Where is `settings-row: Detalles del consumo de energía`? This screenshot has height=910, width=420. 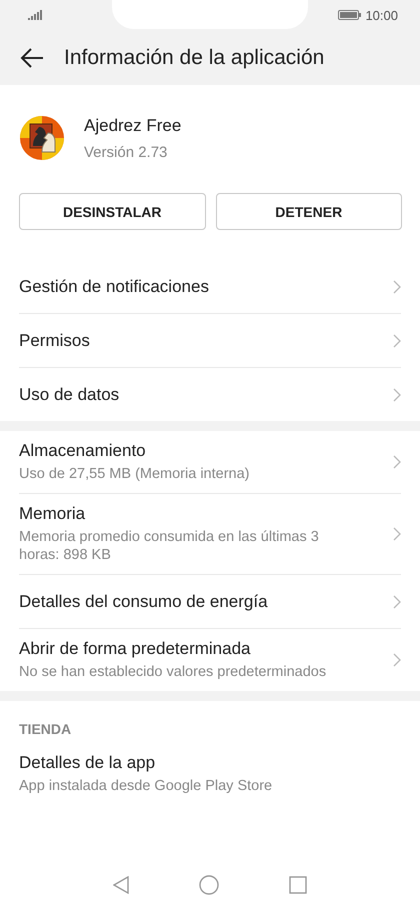
settings-row: Detalles del consumo de energía is located at coordinates (210, 602).